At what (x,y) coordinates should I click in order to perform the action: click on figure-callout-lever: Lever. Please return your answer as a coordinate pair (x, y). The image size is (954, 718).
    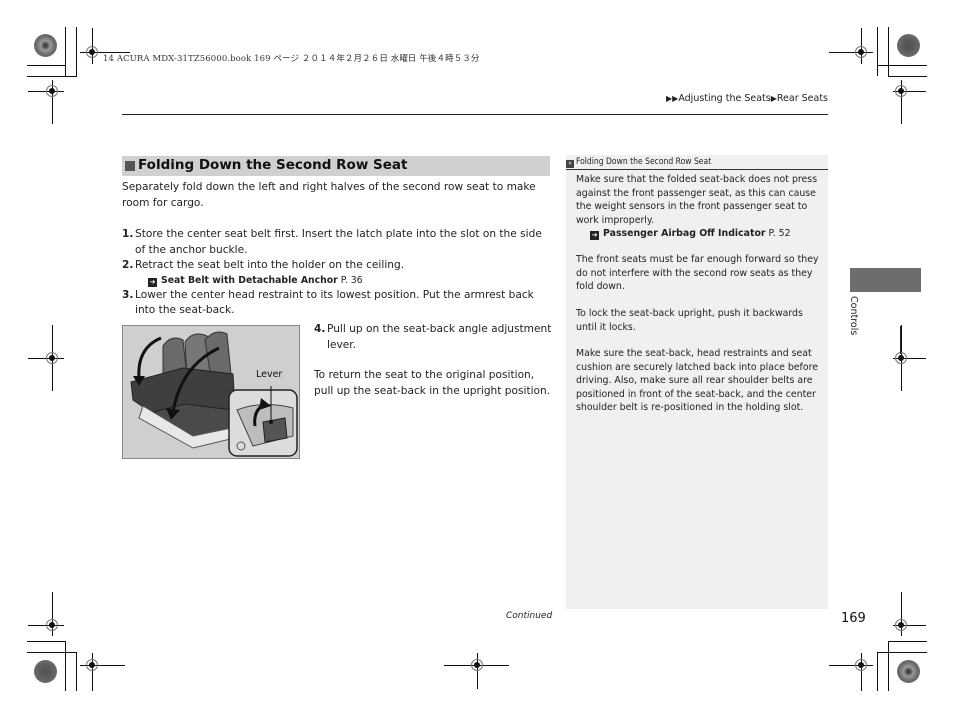
    Looking at the image, I should click on (269, 374).